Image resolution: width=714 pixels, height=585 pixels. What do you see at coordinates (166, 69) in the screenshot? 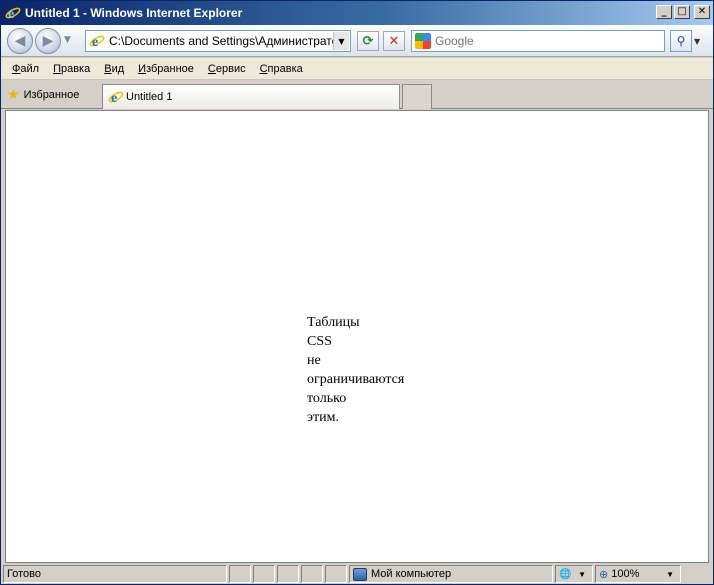
I see `menu-favorites: Избранное` at bounding box center [166, 69].